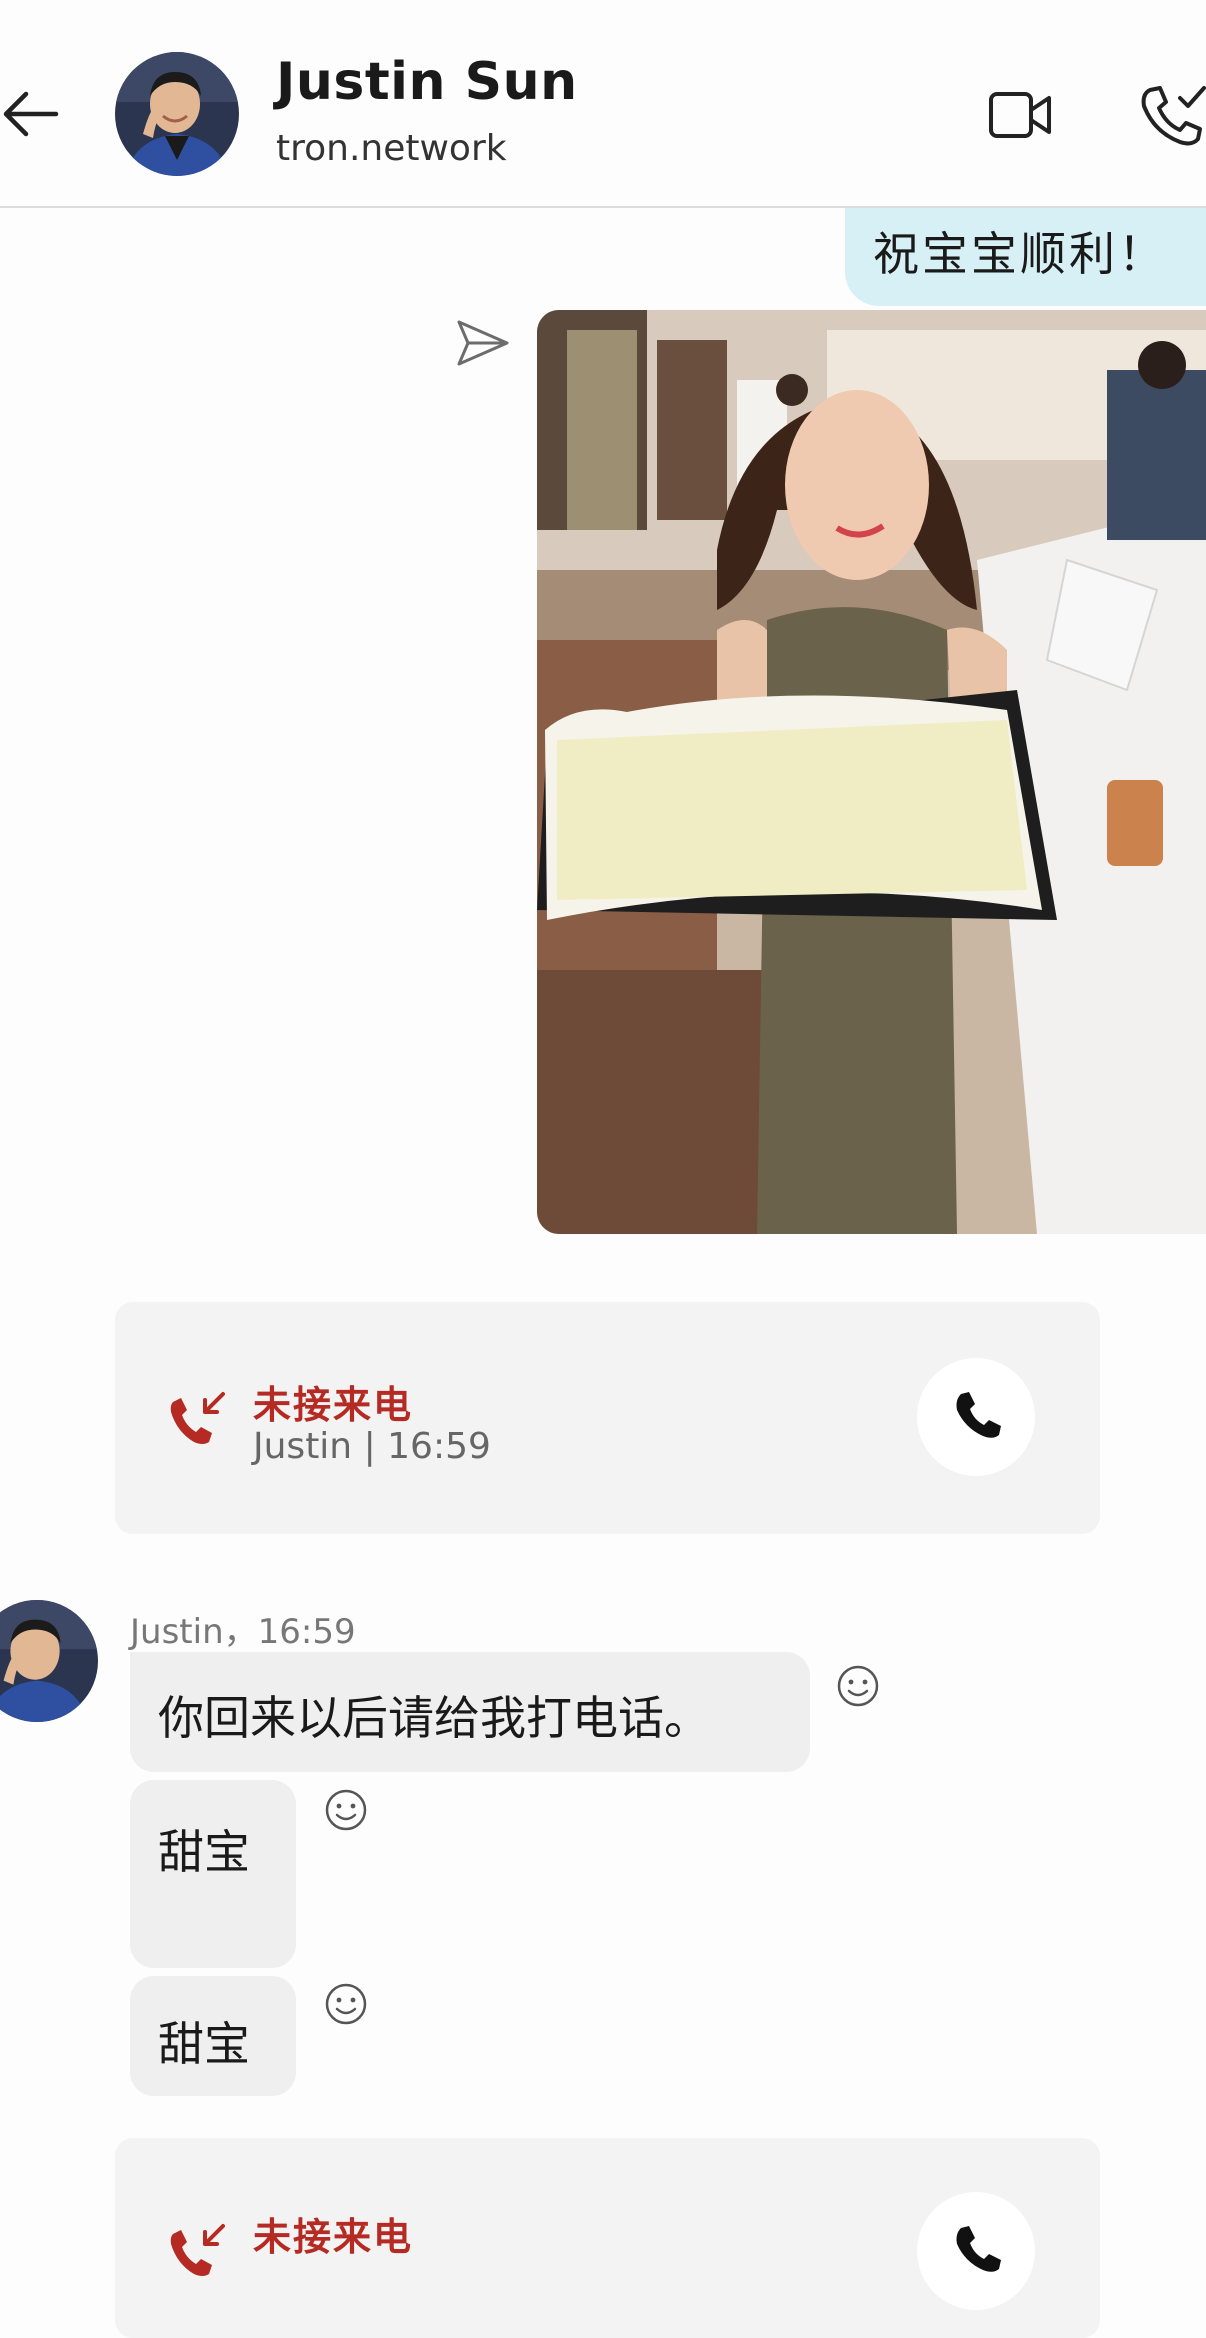 This screenshot has height=2338, width=1206. What do you see at coordinates (607, 2238) in the screenshot?
I see `missed-call-card: 未接来电` at bounding box center [607, 2238].